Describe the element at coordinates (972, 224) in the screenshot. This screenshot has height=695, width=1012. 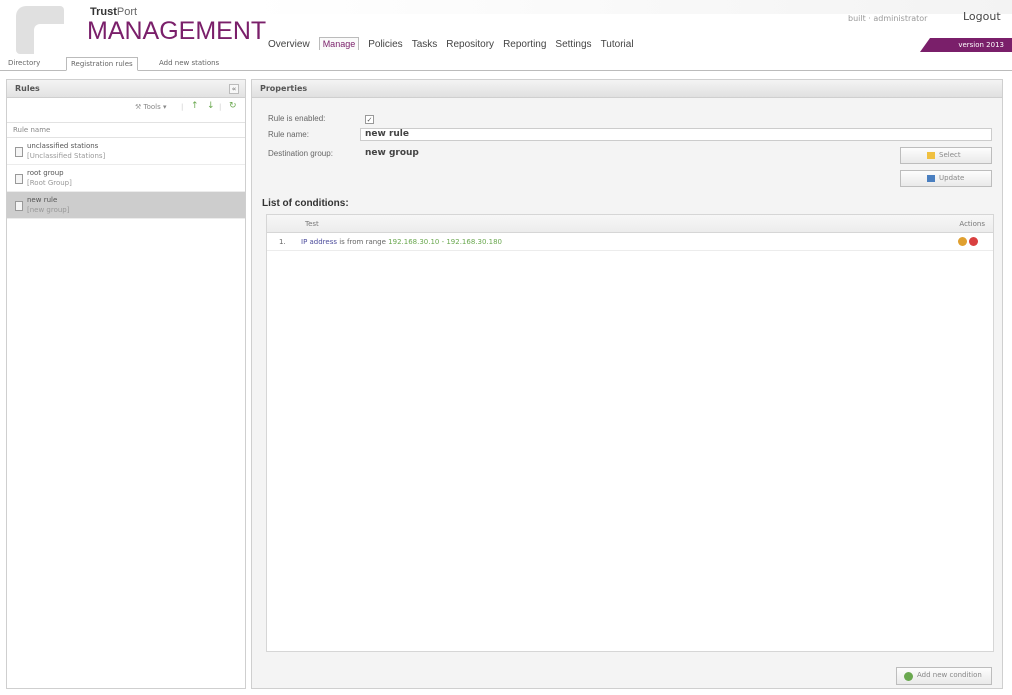
I see `actions-column-header: Actions` at that location.